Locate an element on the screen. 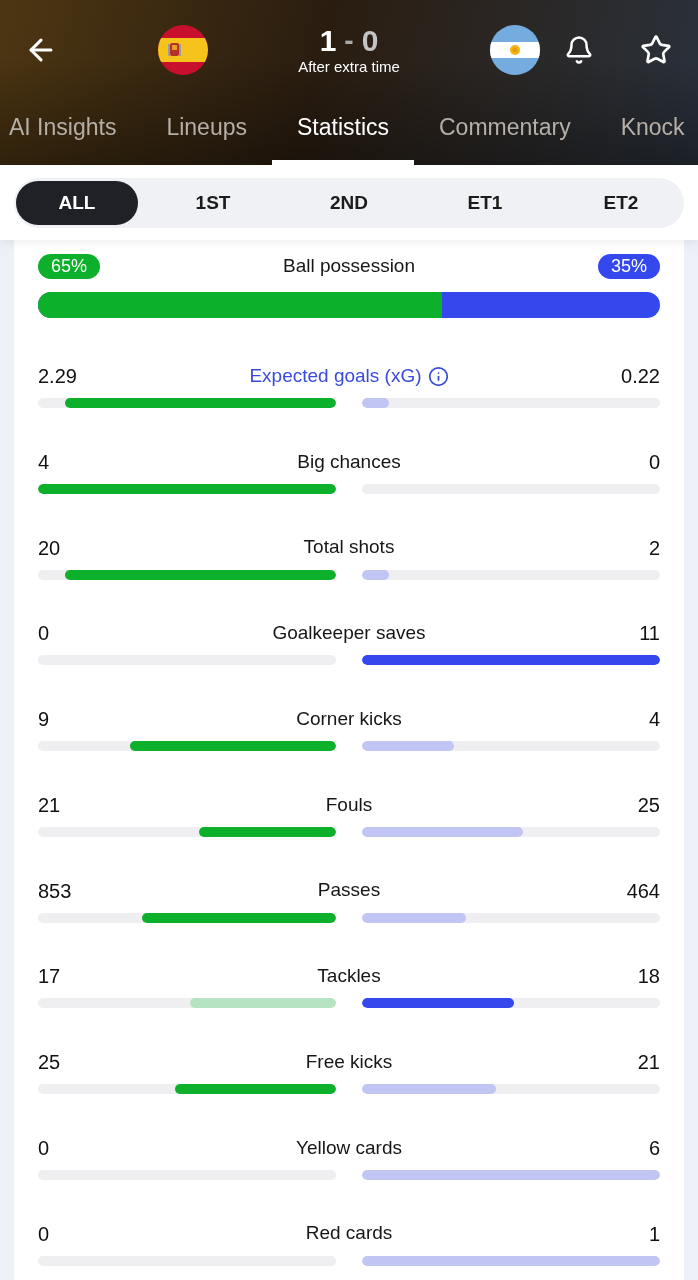 This screenshot has height=1280, width=698. tab: Lineups is located at coordinates (206, 130).